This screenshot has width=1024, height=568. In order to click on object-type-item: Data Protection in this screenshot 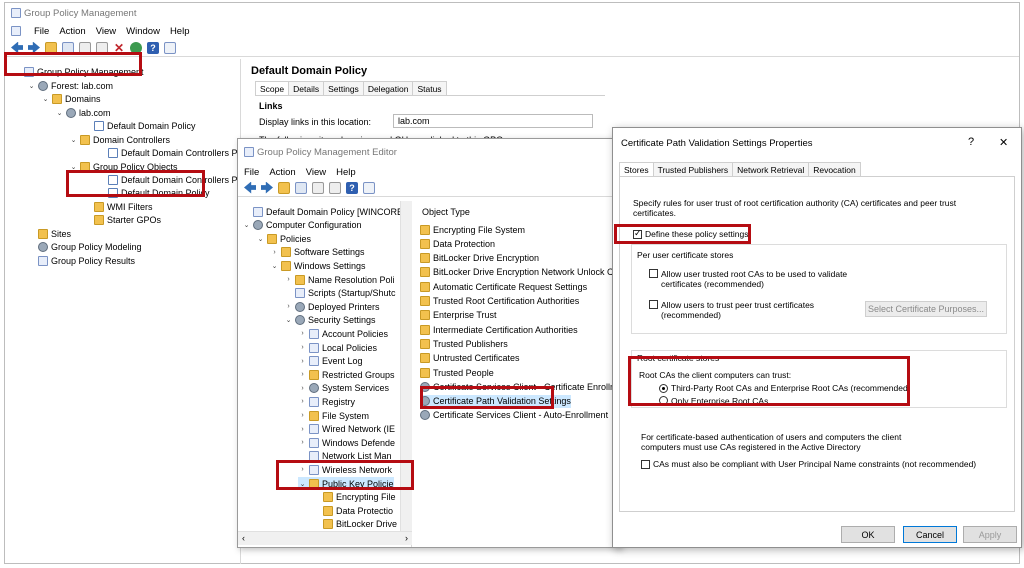, I will do `click(457, 243)`.